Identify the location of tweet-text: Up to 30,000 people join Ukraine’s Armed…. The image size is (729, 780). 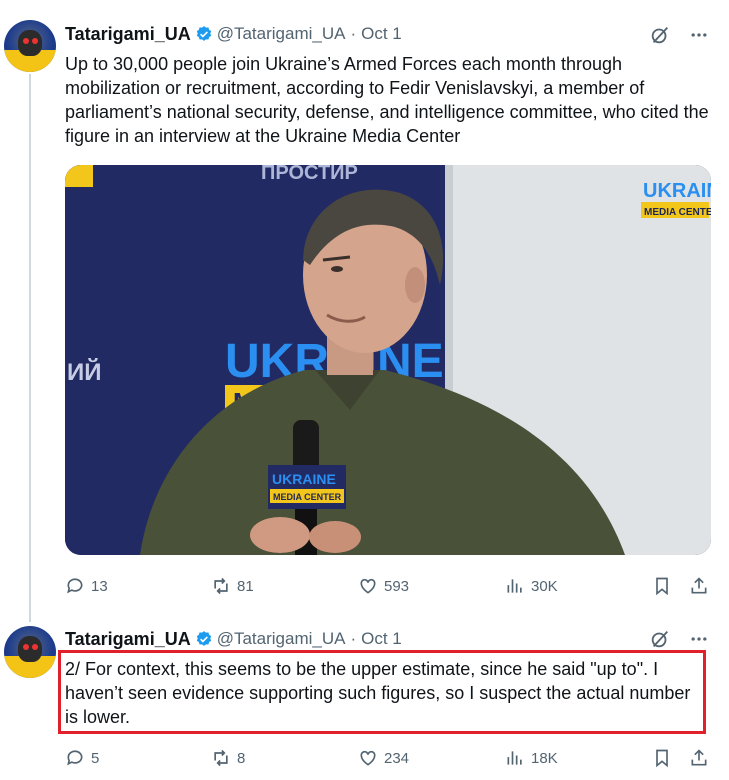
(387, 100).